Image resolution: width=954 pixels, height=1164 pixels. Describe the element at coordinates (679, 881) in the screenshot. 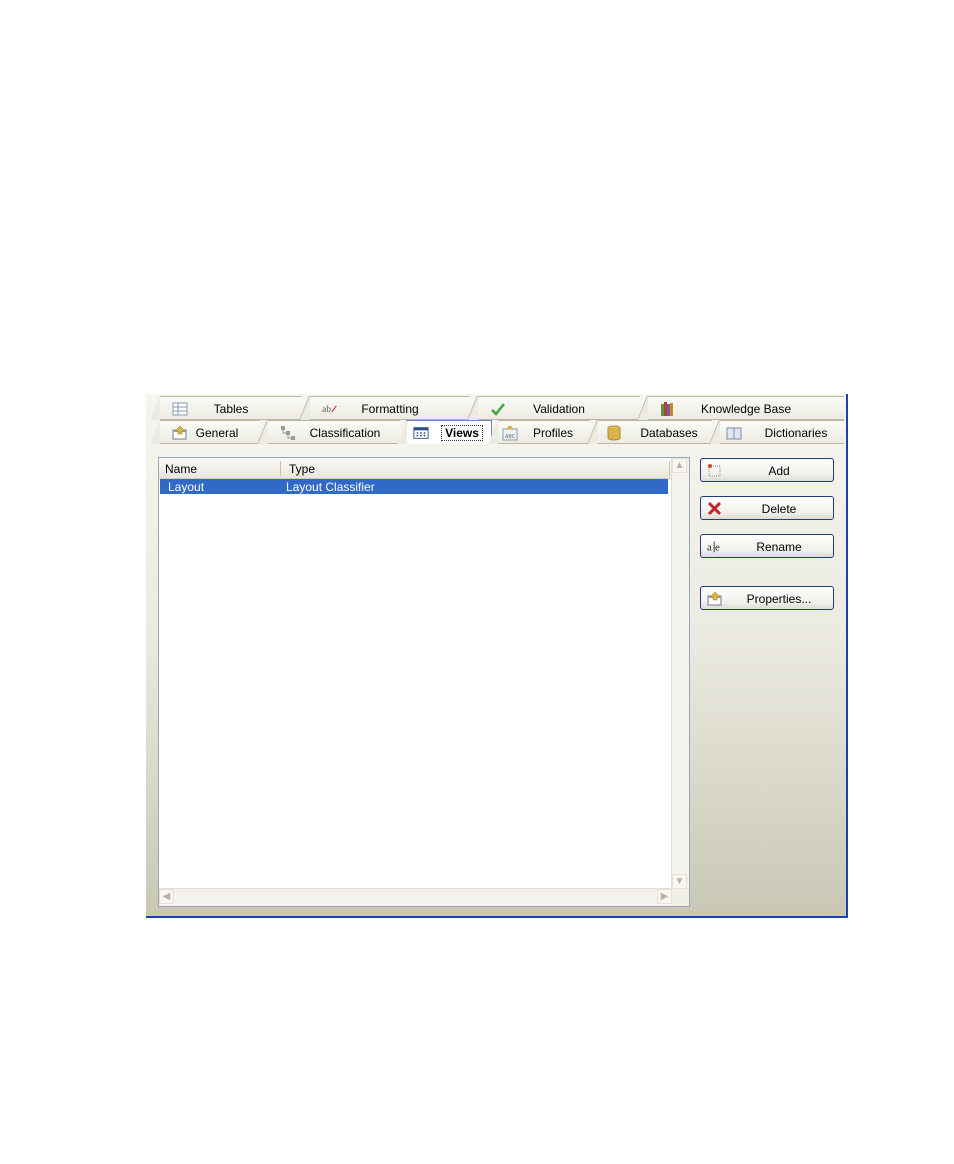

I see `scroll-down-button: ▼` at that location.